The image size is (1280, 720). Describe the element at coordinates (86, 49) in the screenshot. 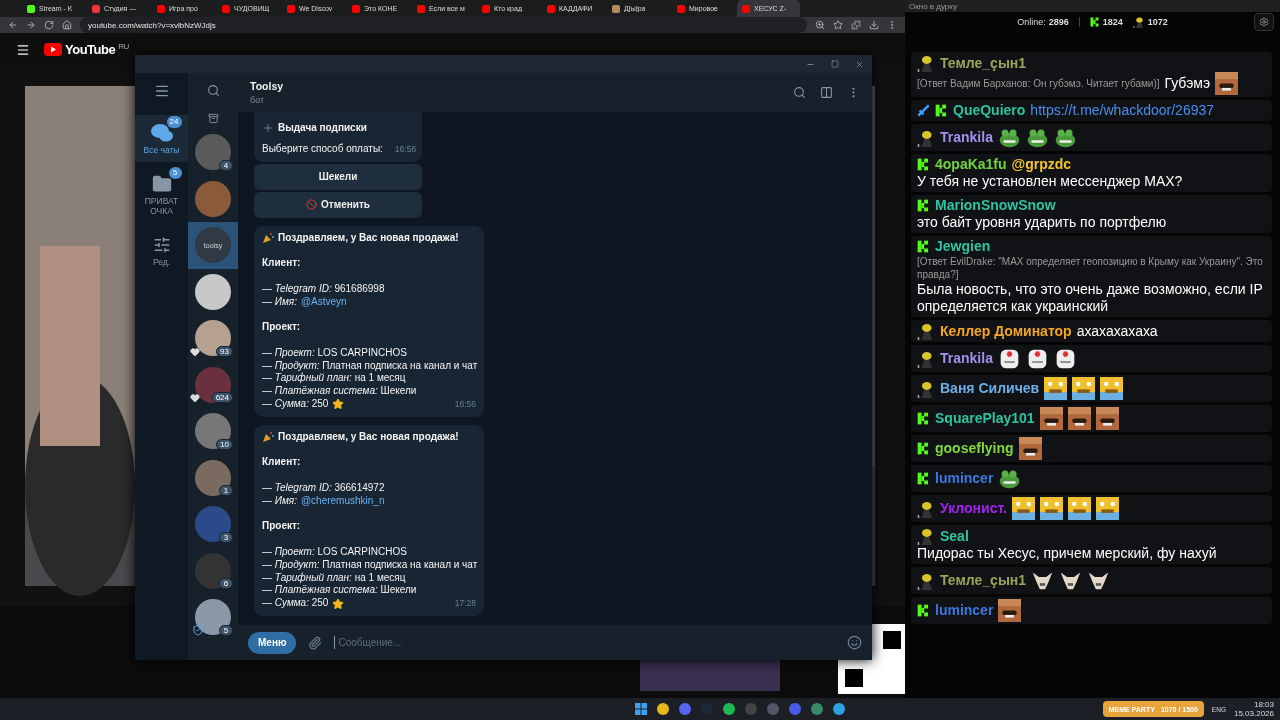

I see `logo: YouTube RU` at that location.